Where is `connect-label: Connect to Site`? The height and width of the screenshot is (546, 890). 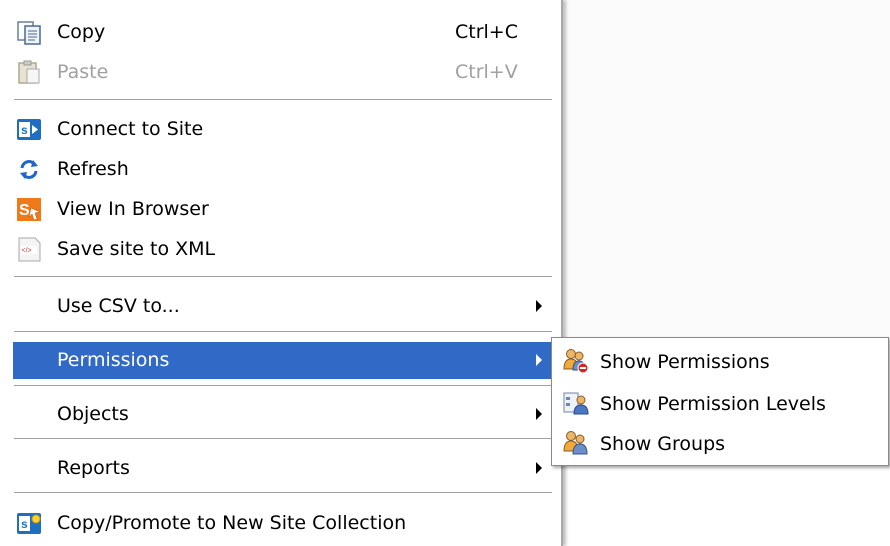 connect-label: Connect to Site is located at coordinates (130, 129).